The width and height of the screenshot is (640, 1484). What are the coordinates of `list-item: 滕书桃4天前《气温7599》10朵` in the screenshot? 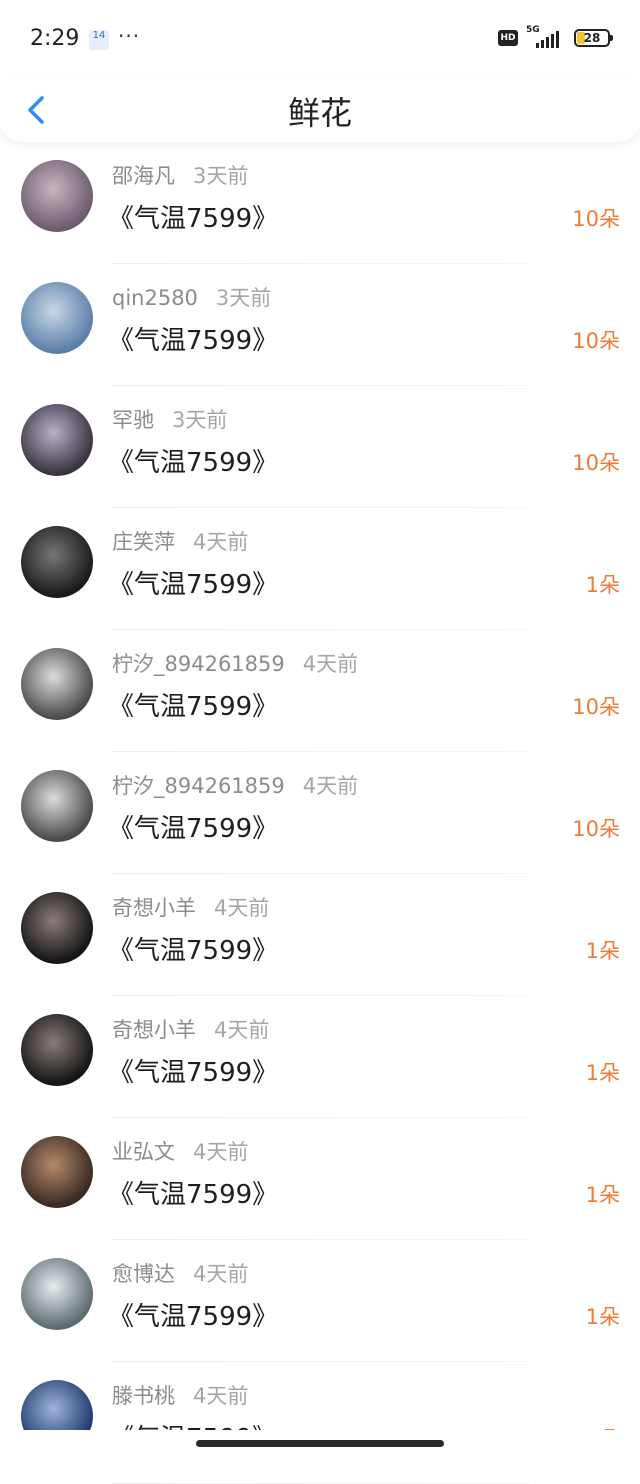 It's located at (320, 1423).